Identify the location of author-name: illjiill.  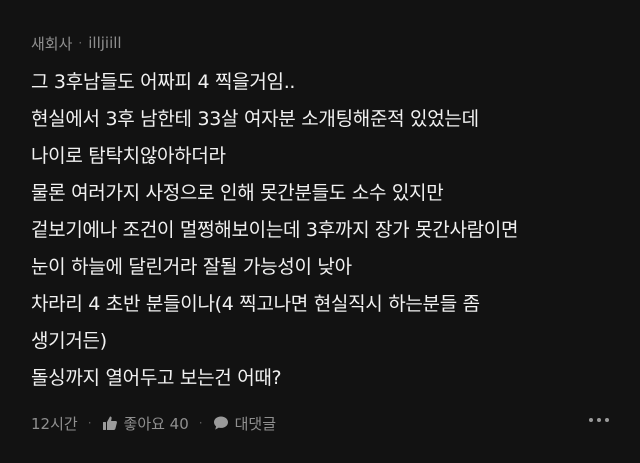
(104, 43).